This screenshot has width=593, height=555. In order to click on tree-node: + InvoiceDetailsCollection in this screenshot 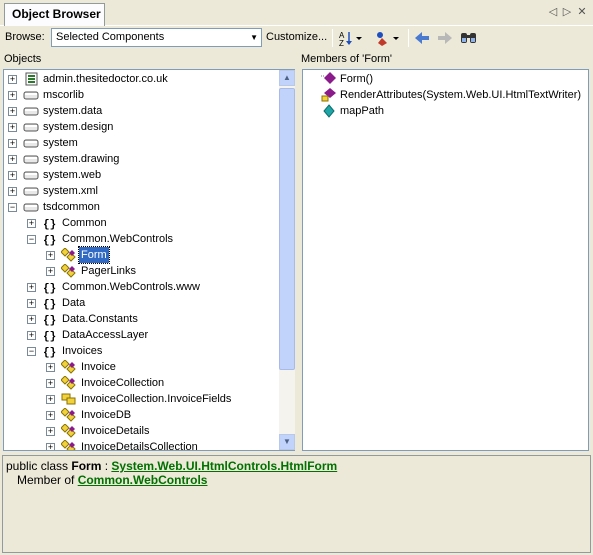, I will do `click(141, 444)`.